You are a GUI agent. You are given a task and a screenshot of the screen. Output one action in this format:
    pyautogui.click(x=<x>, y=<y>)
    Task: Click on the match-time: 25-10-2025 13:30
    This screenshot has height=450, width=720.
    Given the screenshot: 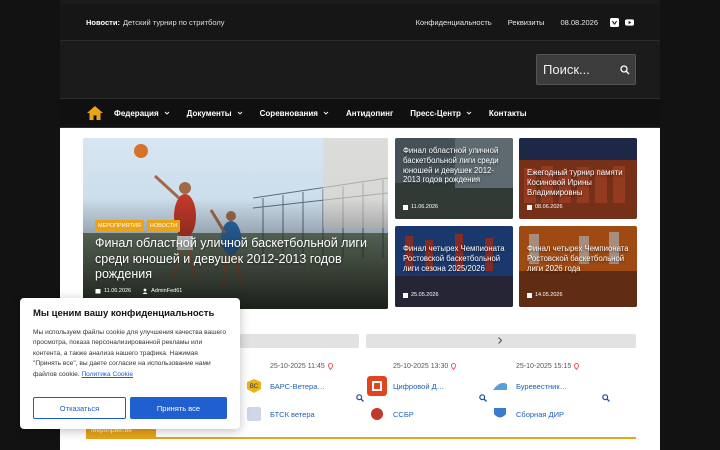 What is the action you would take?
    pyautogui.click(x=425, y=366)
    